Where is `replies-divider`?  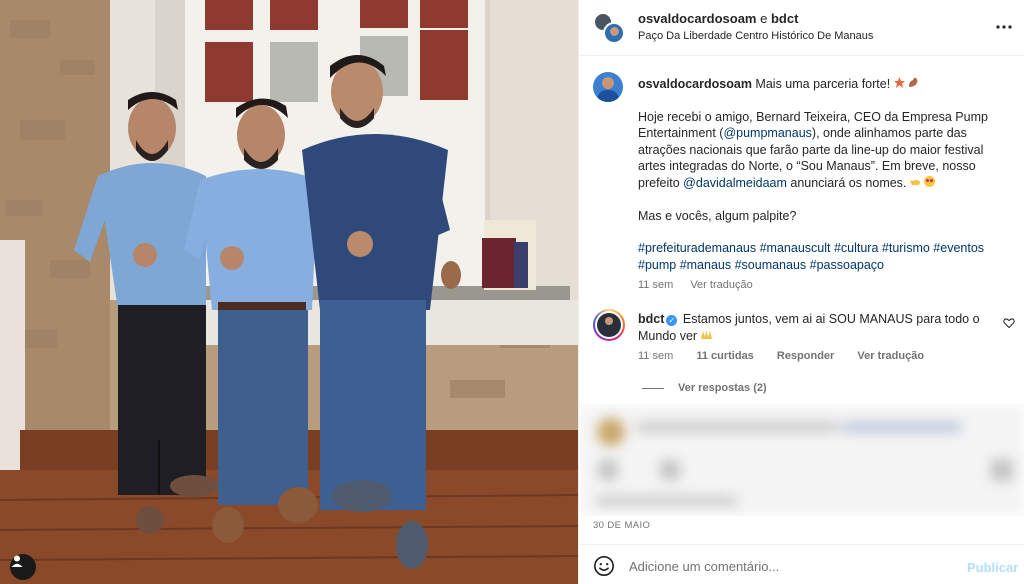
replies-divider is located at coordinates (653, 388).